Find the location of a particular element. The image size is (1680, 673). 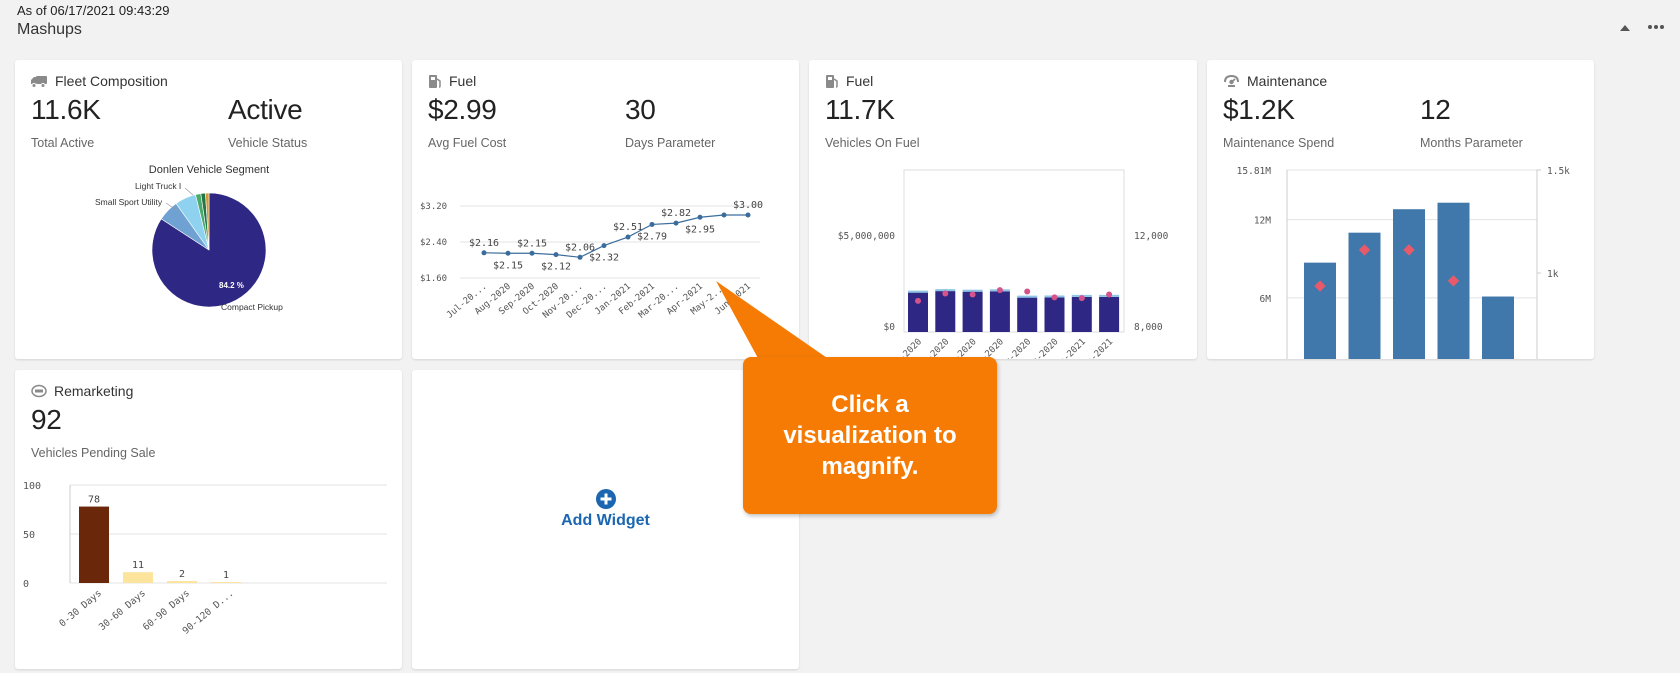

pie-percent-label: 84.2 % is located at coordinates (231, 285).